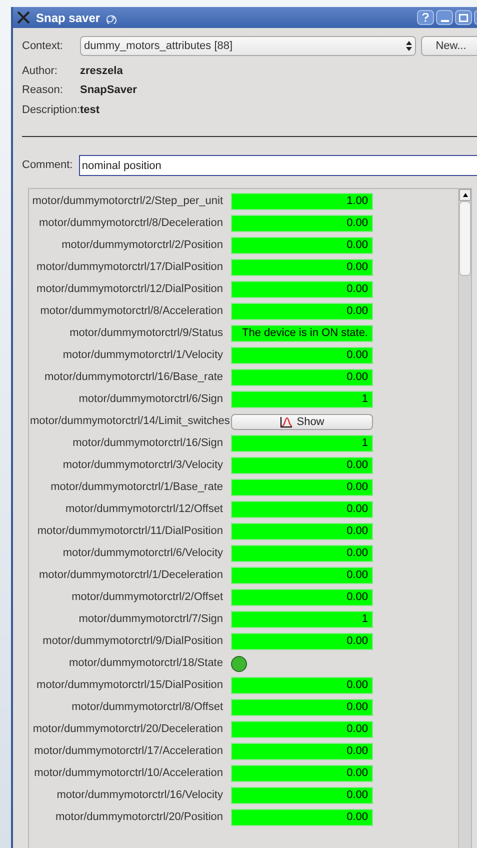 The image size is (477, 848). What do you see at coordinates (133, 642) in the screenshot?
I see `attribute-label: motor/dummymotorctrl/9/DialPosition` at bounding box center [133, 642].